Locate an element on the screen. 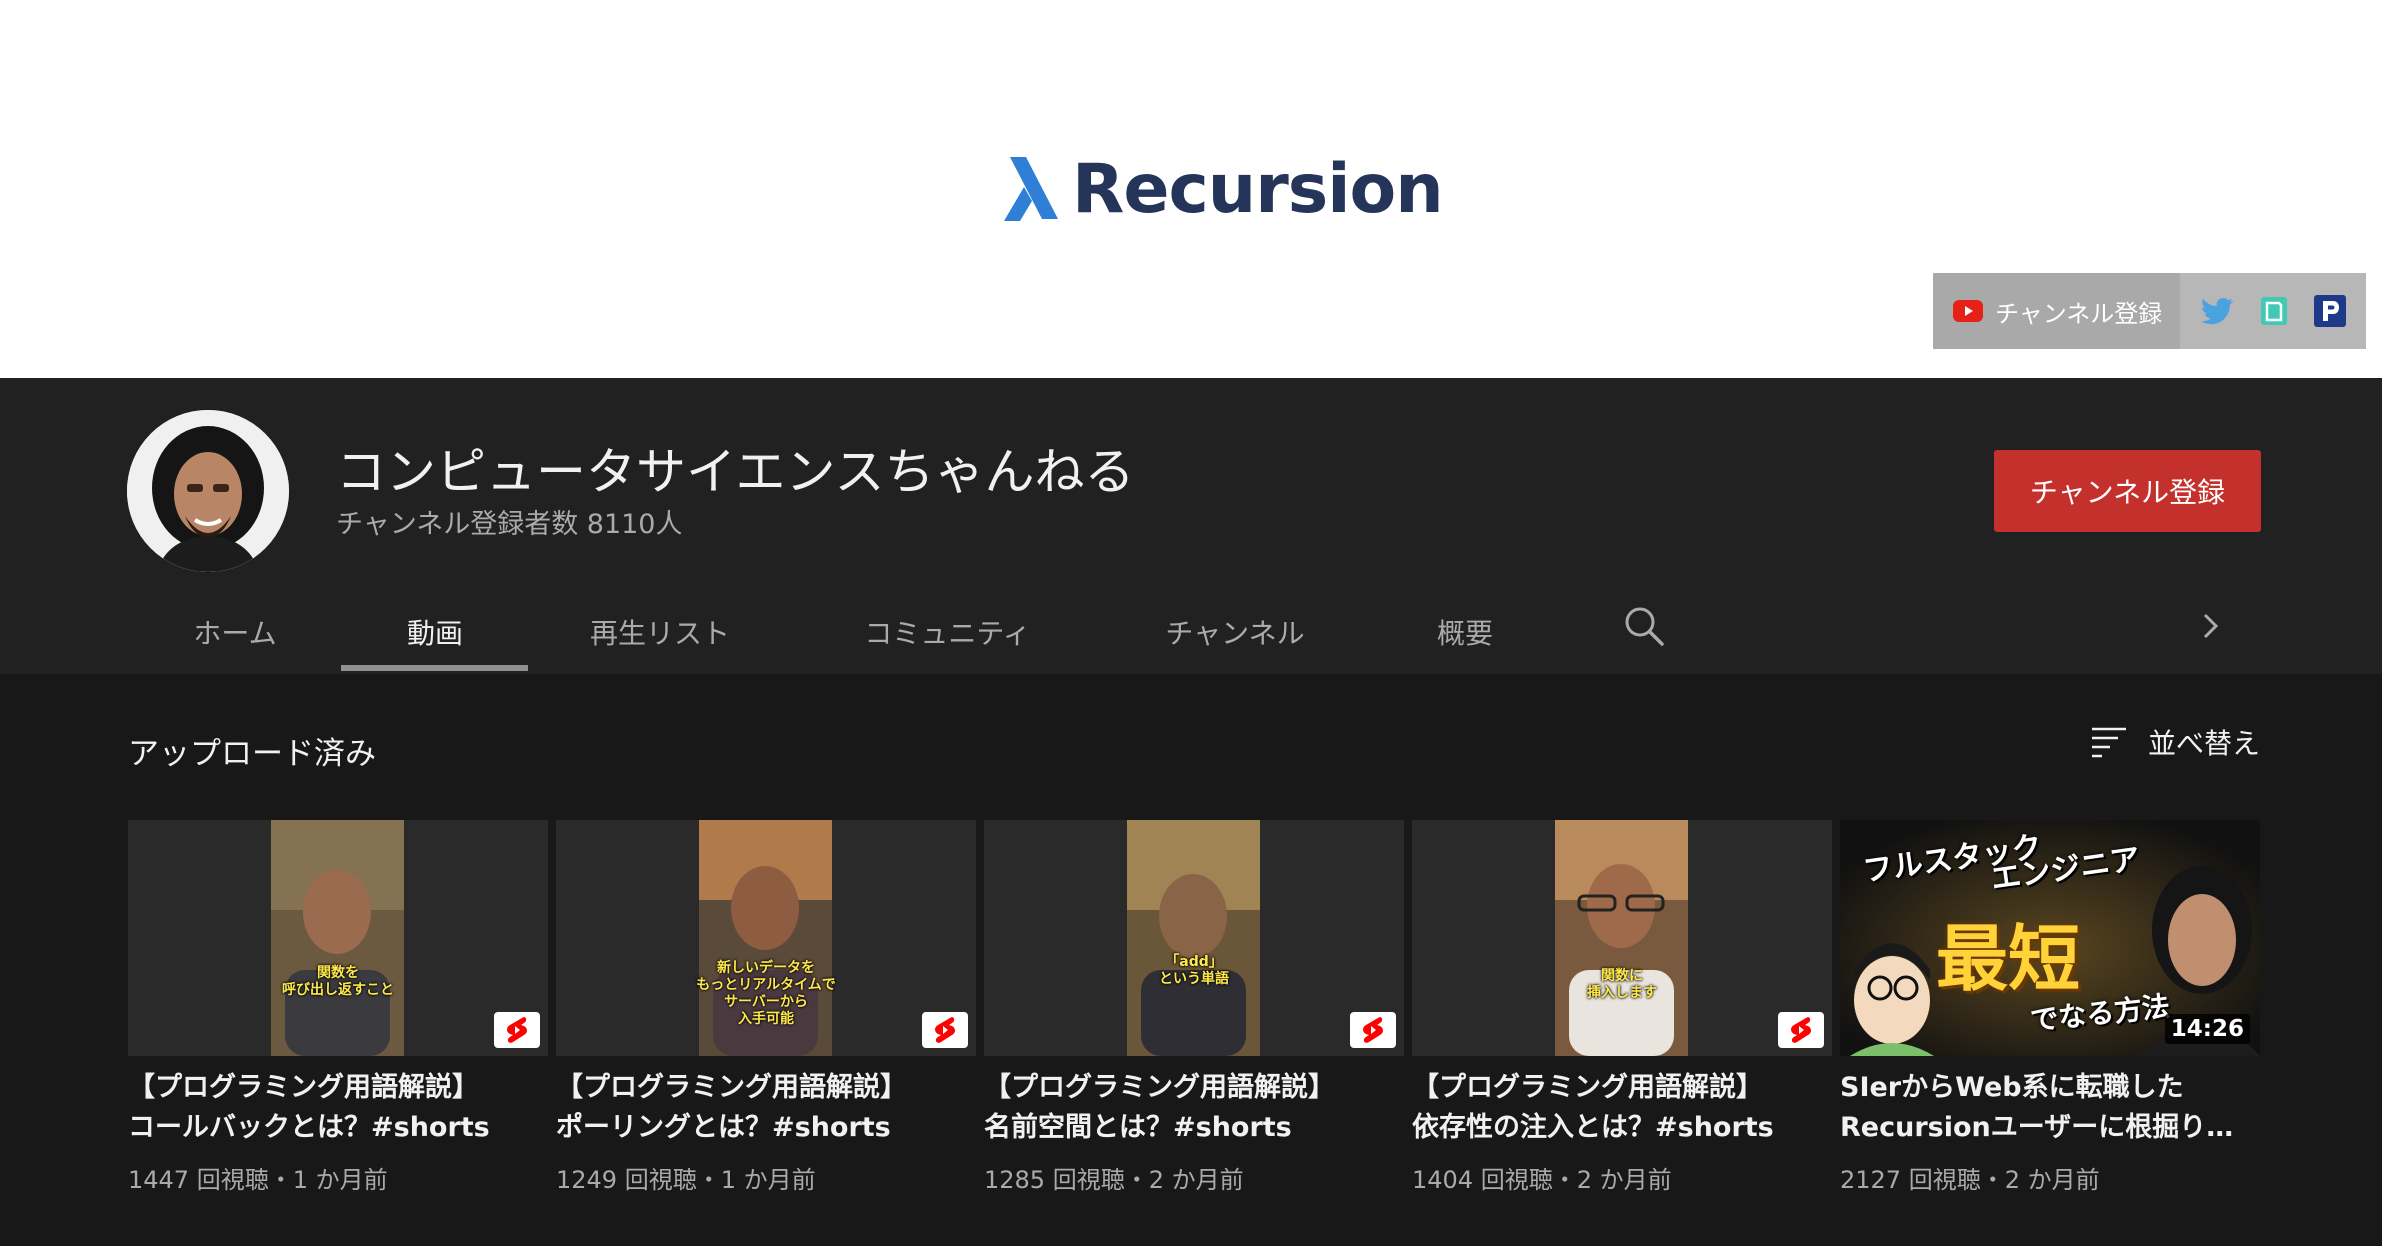 The height and width of the screenshot is (1246, 2382). tab-channels: チャンネル is located at coordinates (1235, 632).